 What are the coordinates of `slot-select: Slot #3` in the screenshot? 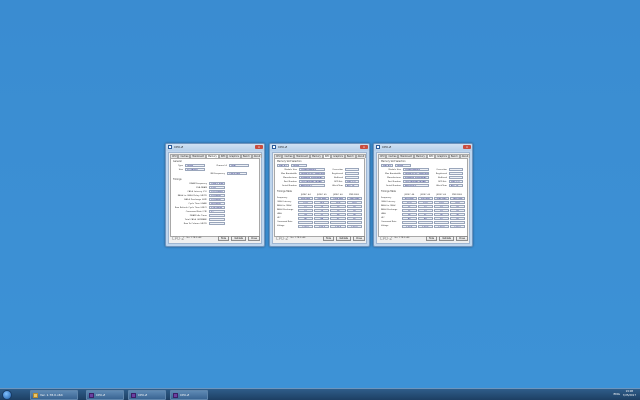 It's located at (387, 165).